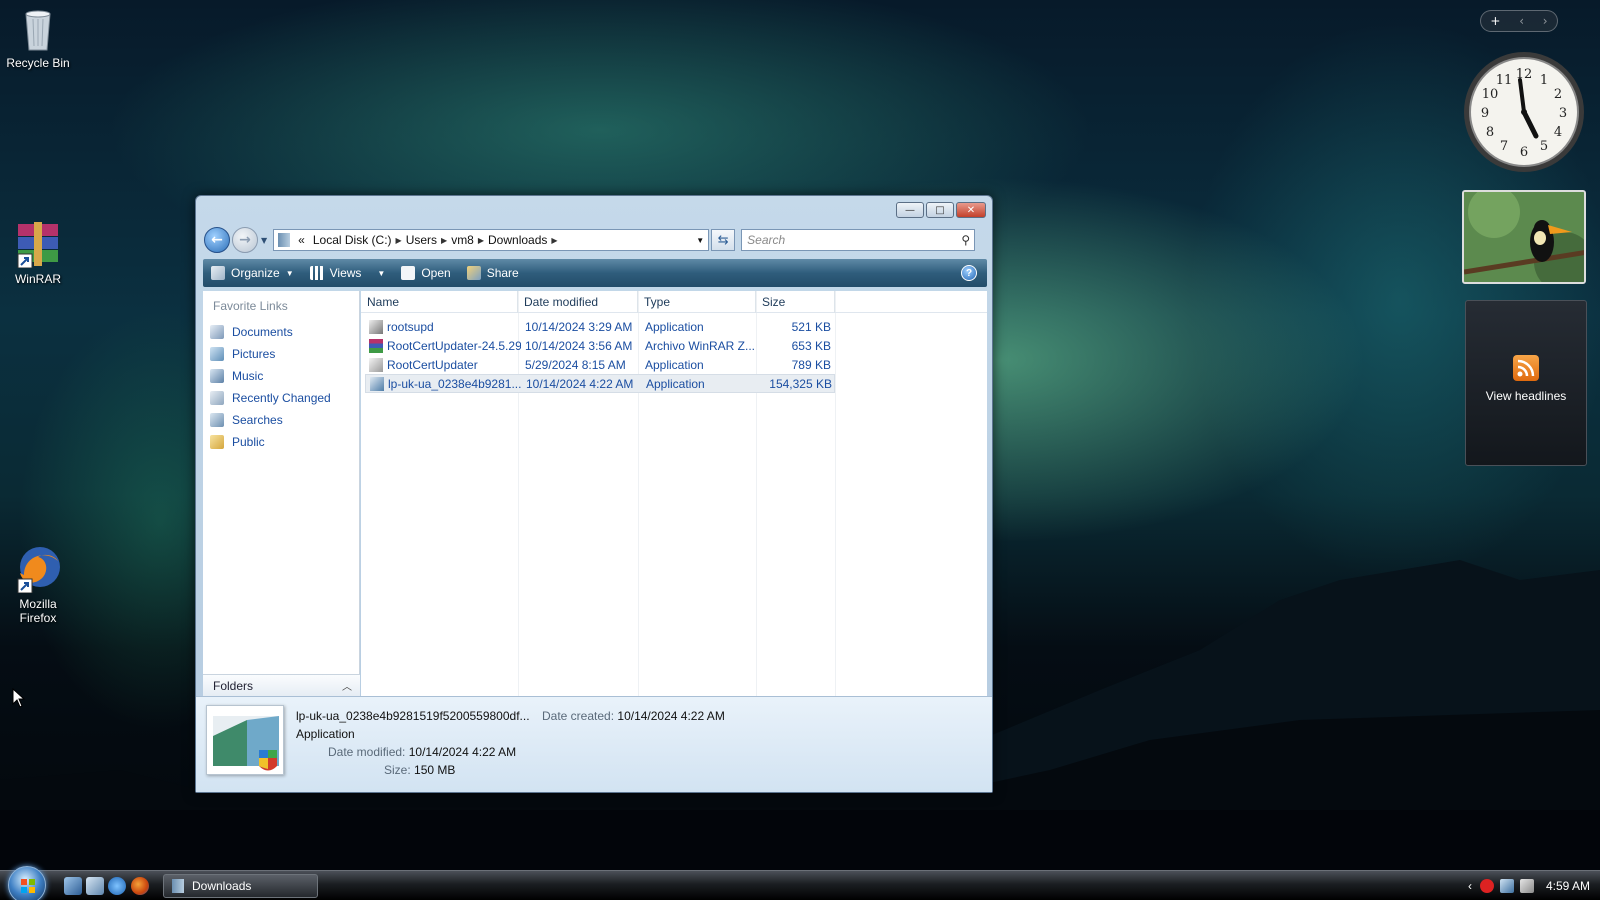 Image resolution: width=1600 pixels, height=900 pixels. I want to click on favorite-label: Pictures, so click(254, 354).